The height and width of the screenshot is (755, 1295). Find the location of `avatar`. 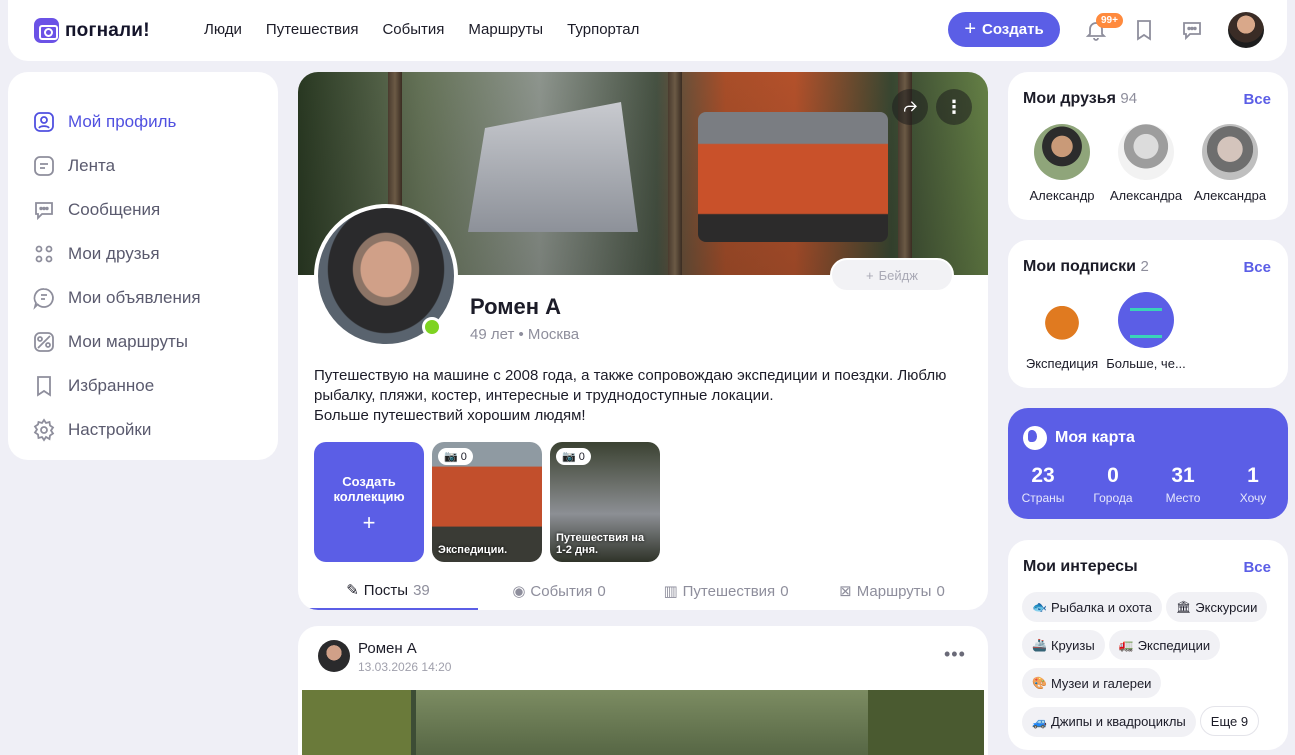

avatar is located at coordinates (1062, 152).